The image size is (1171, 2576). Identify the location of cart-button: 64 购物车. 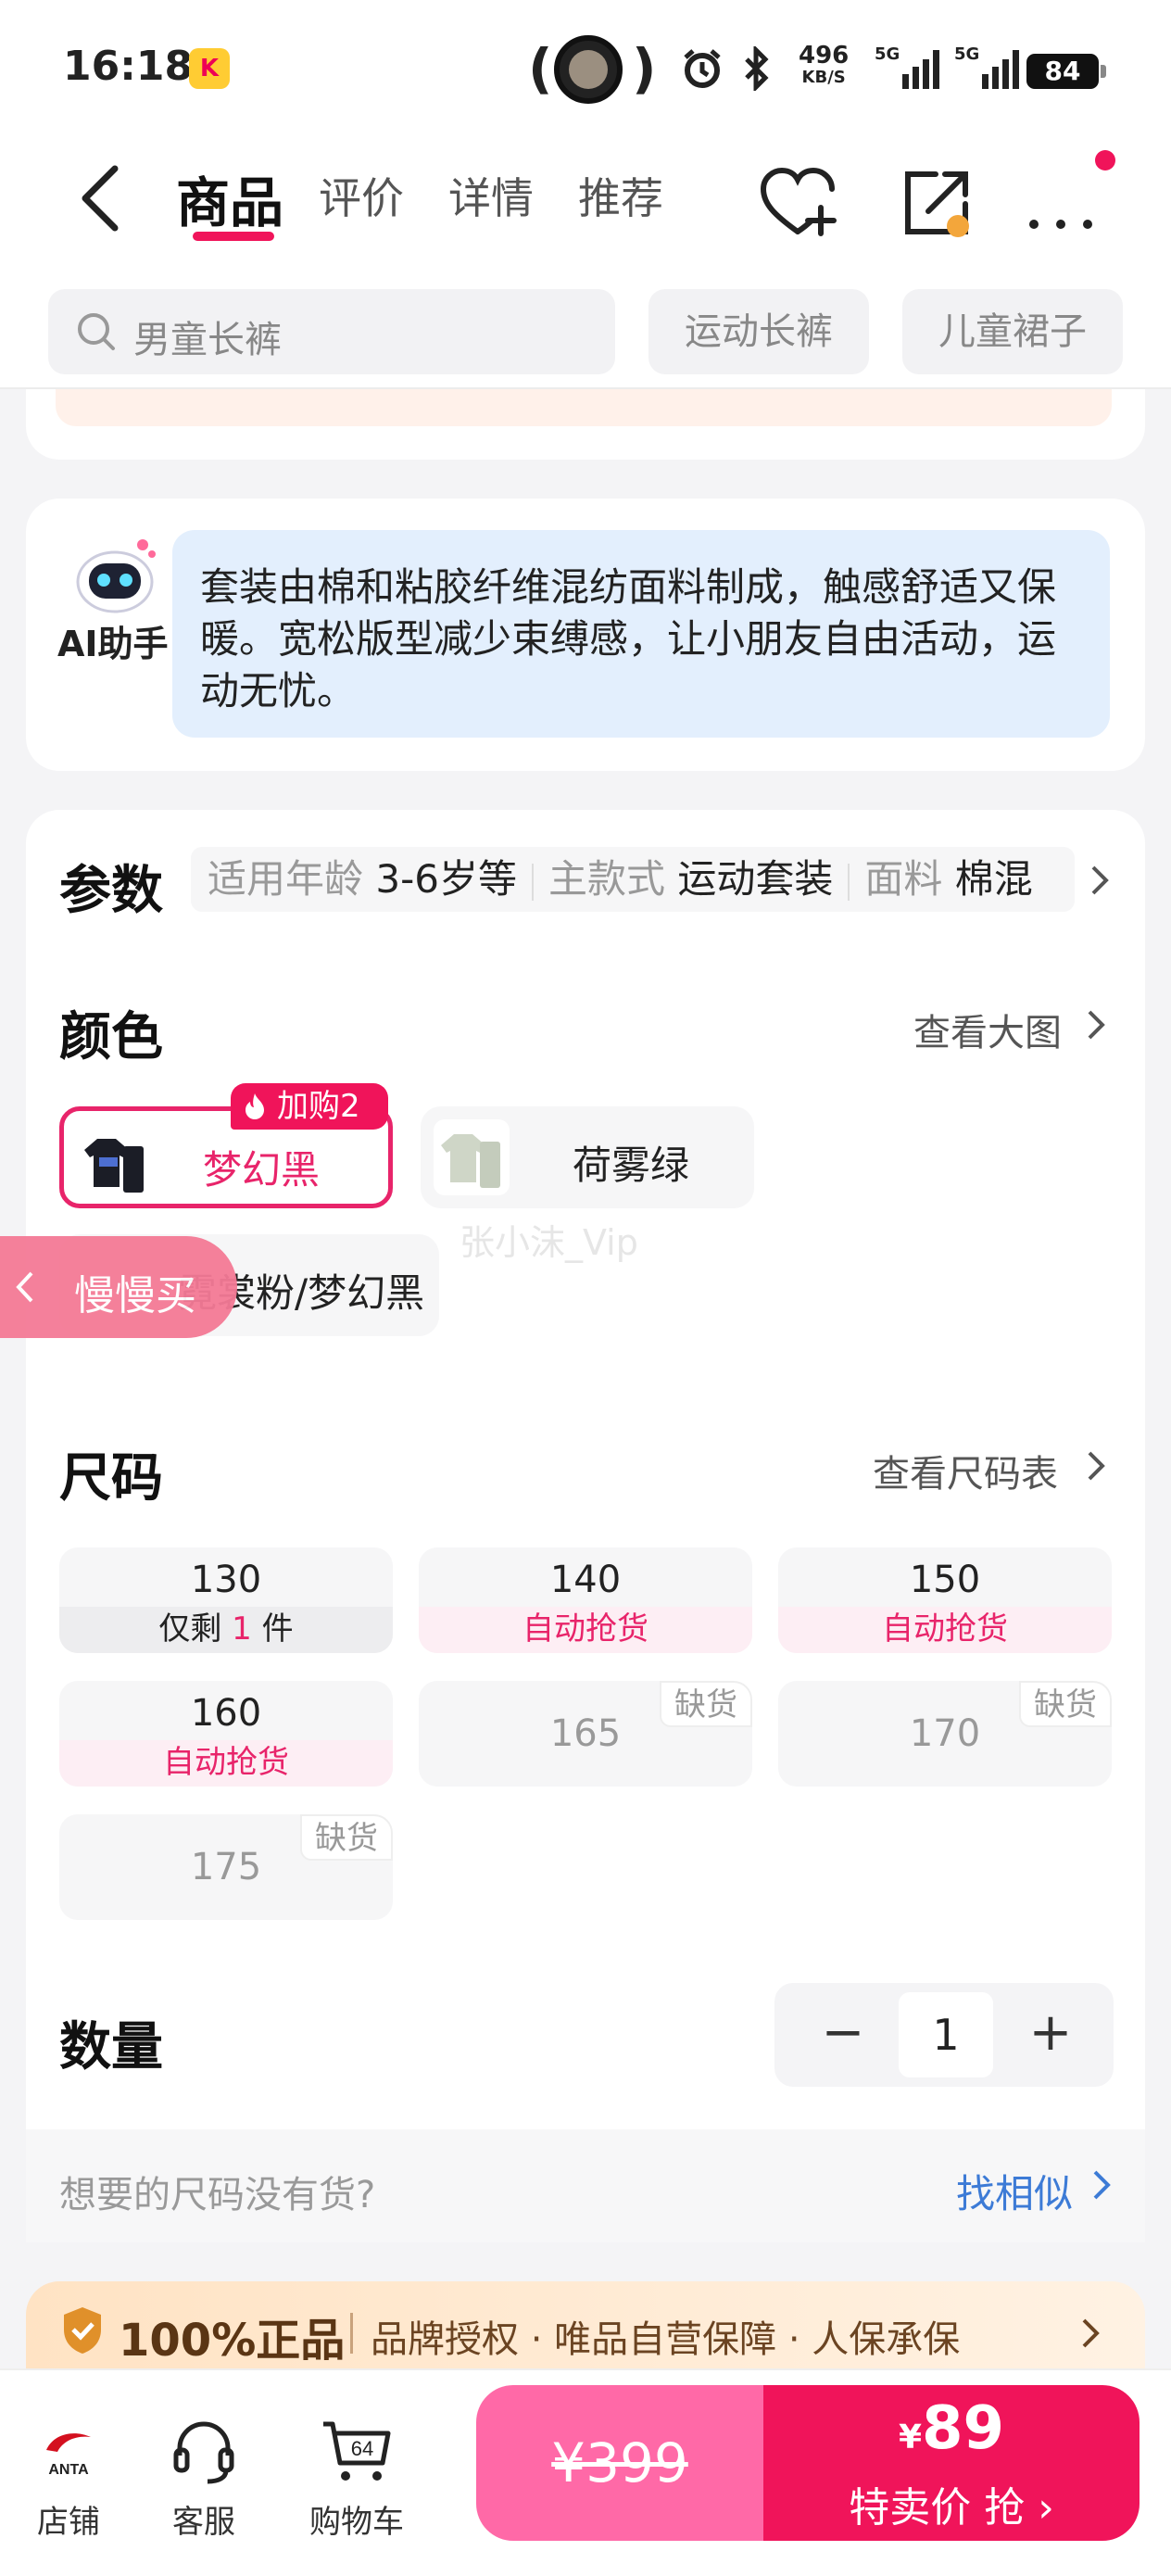
(357, 2477).